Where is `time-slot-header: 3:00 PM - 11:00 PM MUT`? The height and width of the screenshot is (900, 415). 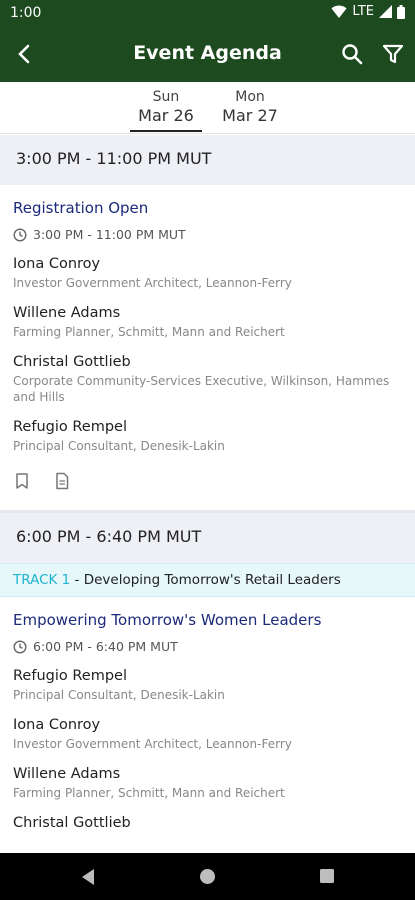
time-slot-header: 3:00 PM - 11:00 PM MUT is located at coordinates (207, 160).